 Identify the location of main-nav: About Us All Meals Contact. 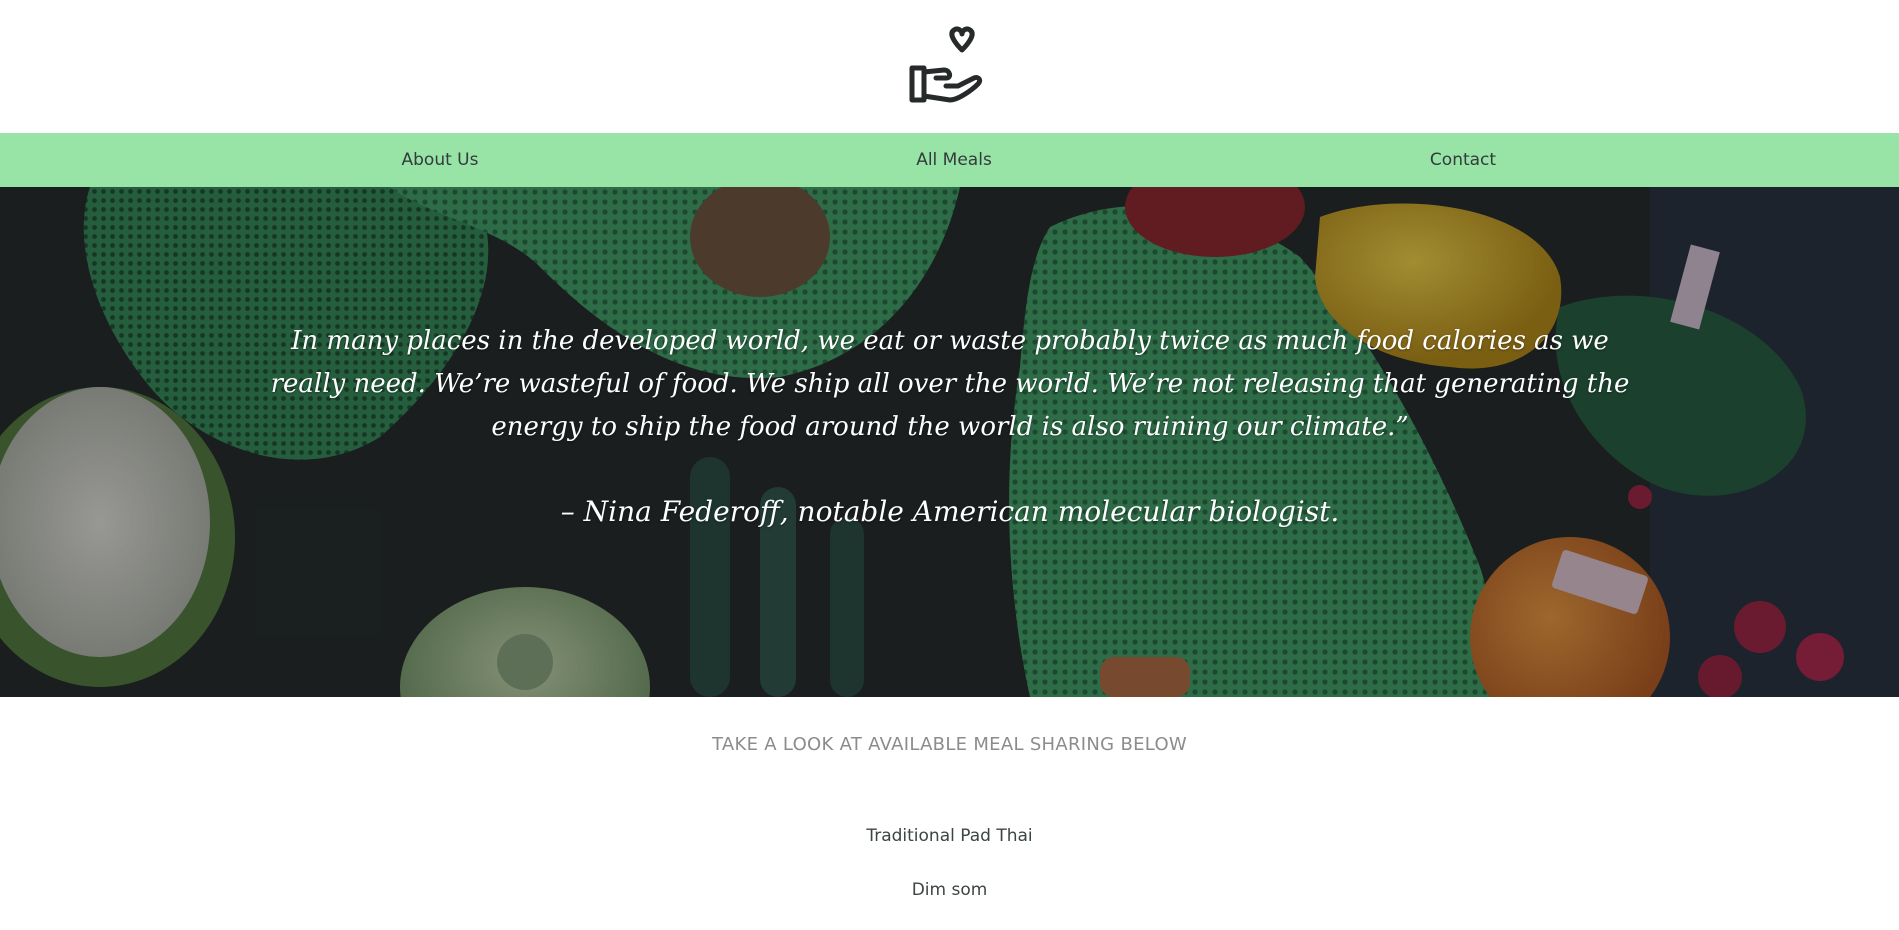
(949, 160).